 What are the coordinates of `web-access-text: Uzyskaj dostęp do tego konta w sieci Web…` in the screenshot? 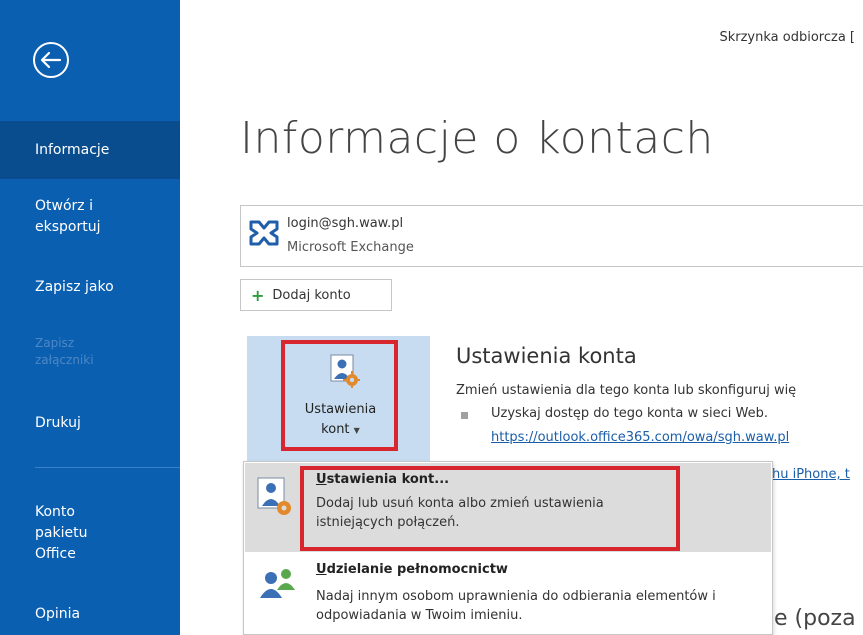 It's located at (630, 413).